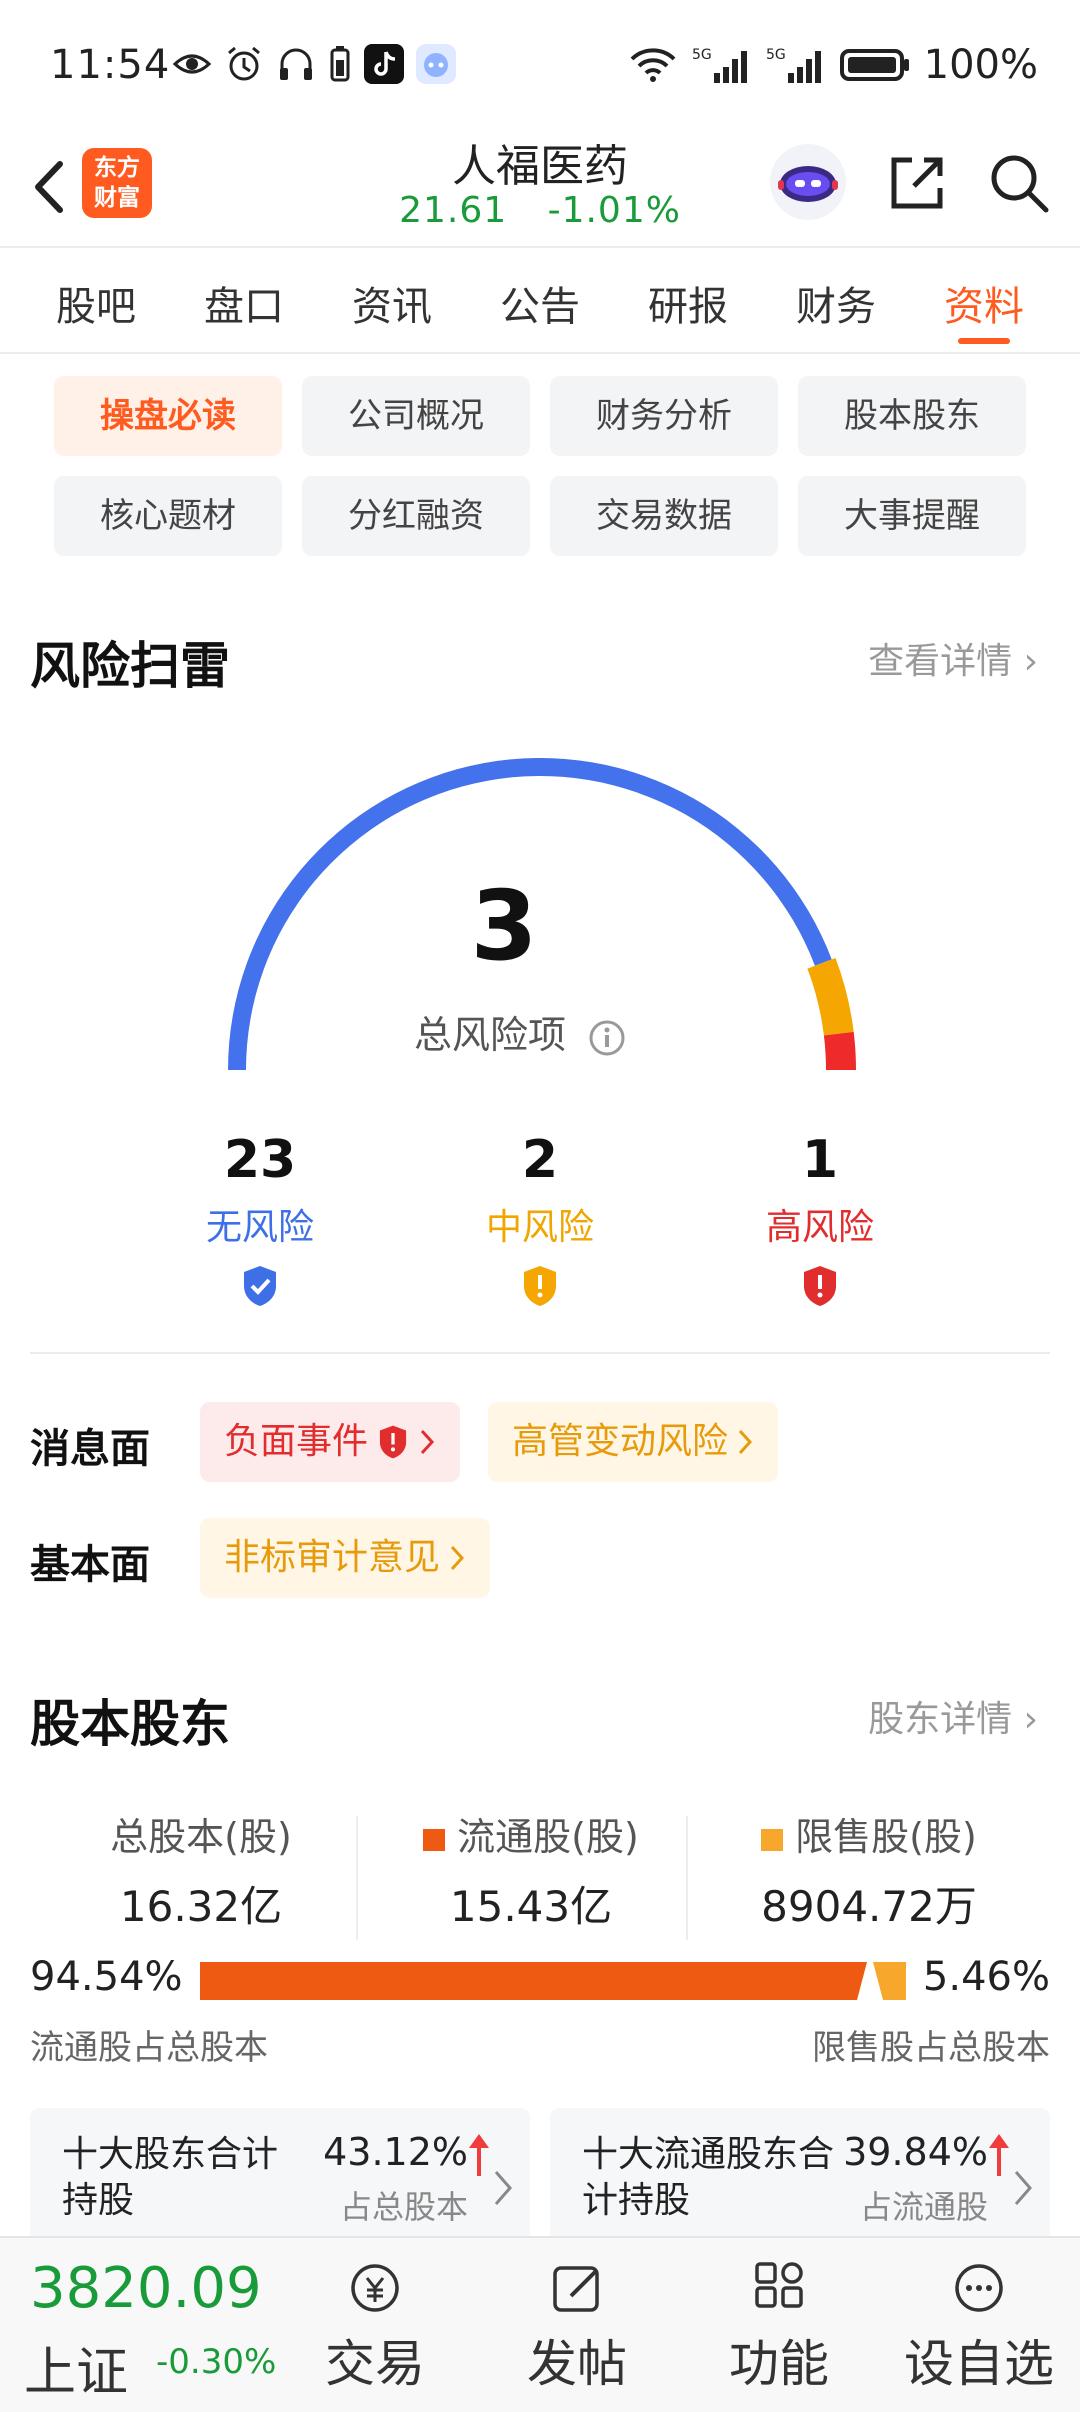 The image size is (1080, 2412). Describe the element at coordinates (653, 65) in the screenshot. I see `wifi-icon` at that location.